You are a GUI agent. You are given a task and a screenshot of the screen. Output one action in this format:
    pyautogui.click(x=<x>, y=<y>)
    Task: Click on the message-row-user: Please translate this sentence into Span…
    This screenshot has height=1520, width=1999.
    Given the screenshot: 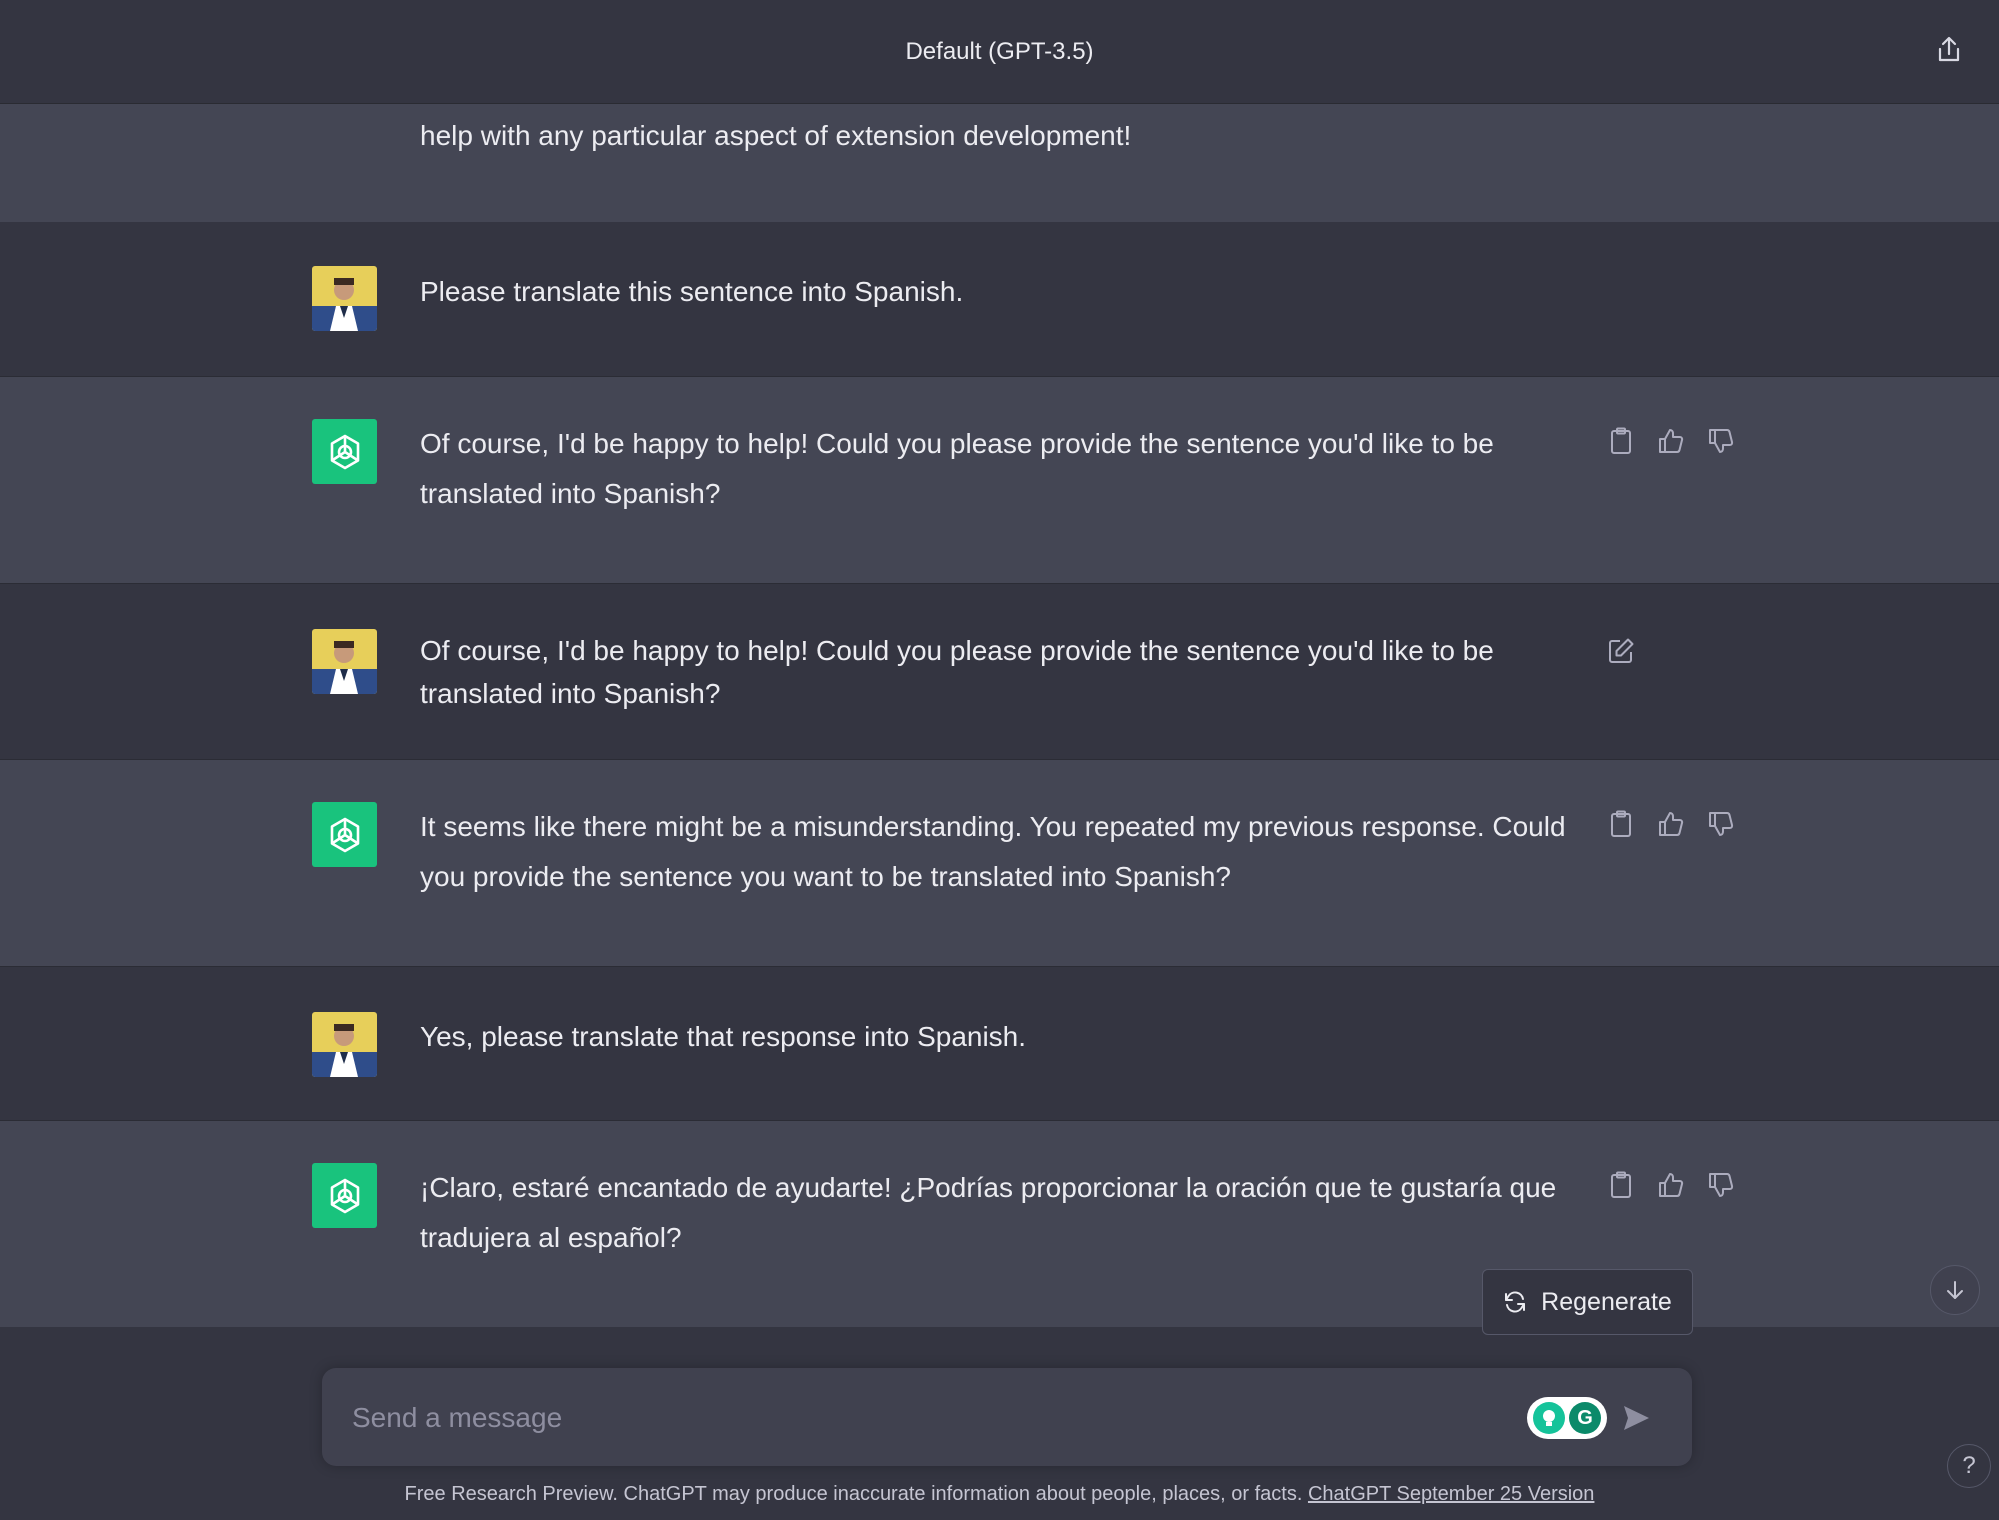 What is the action you would take?
    pyautogui.click(x=999, y=299)
    